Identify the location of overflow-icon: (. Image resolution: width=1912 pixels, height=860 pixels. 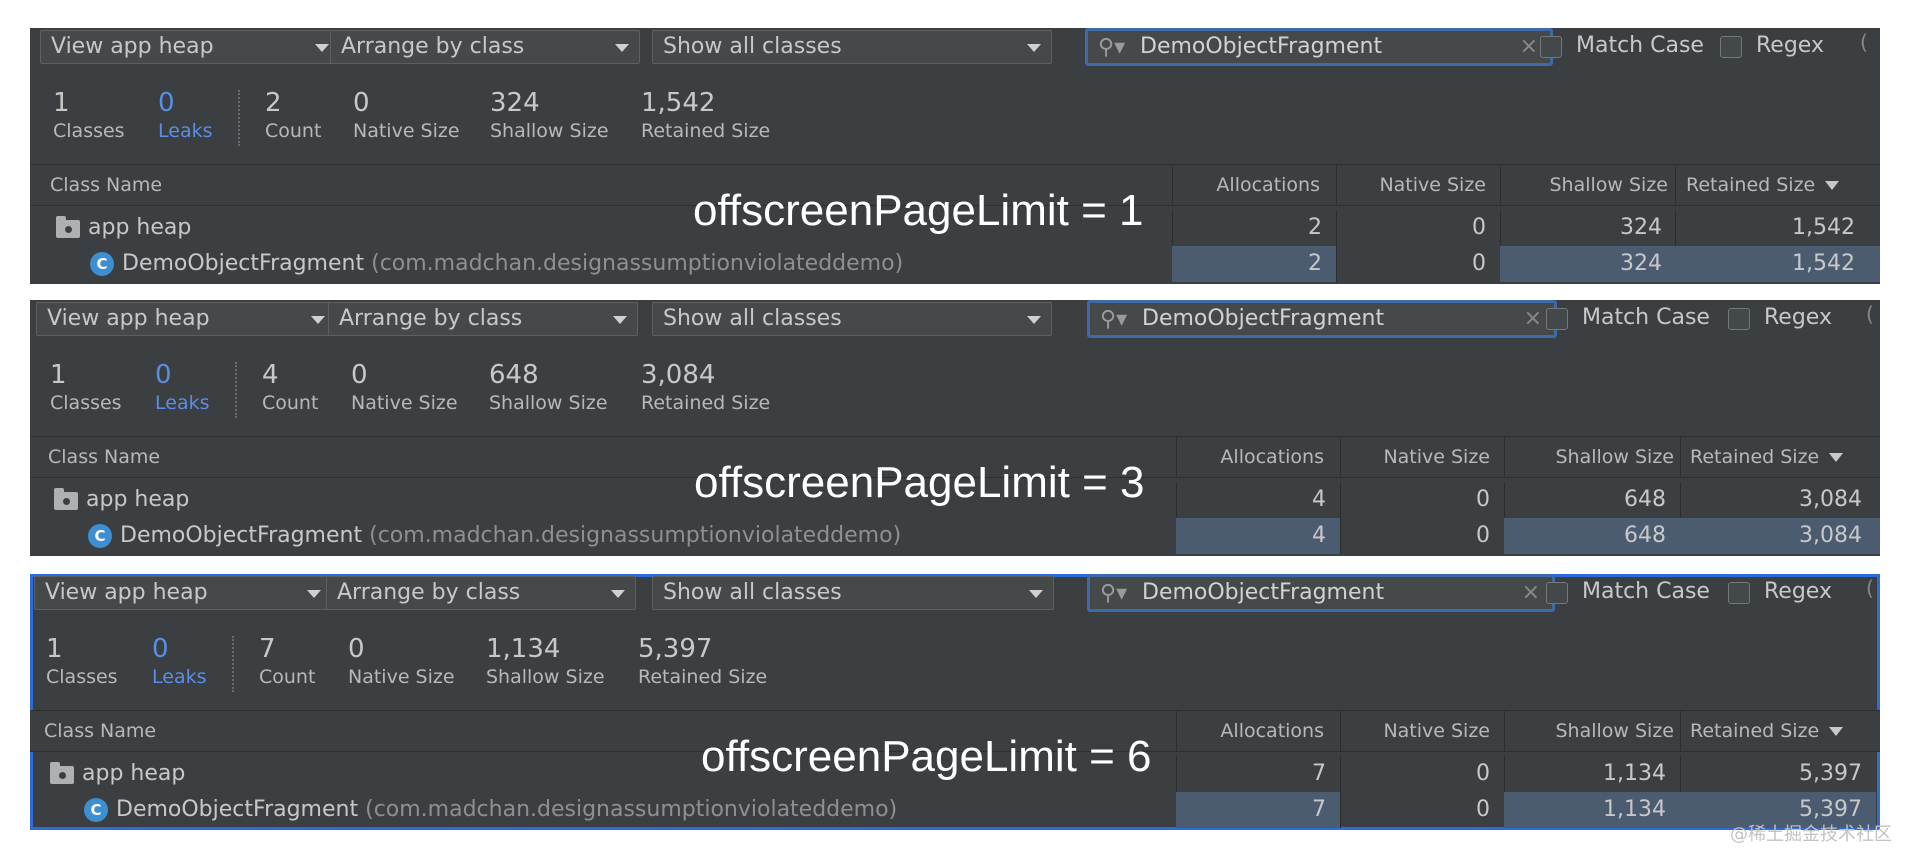
(1864, 42).